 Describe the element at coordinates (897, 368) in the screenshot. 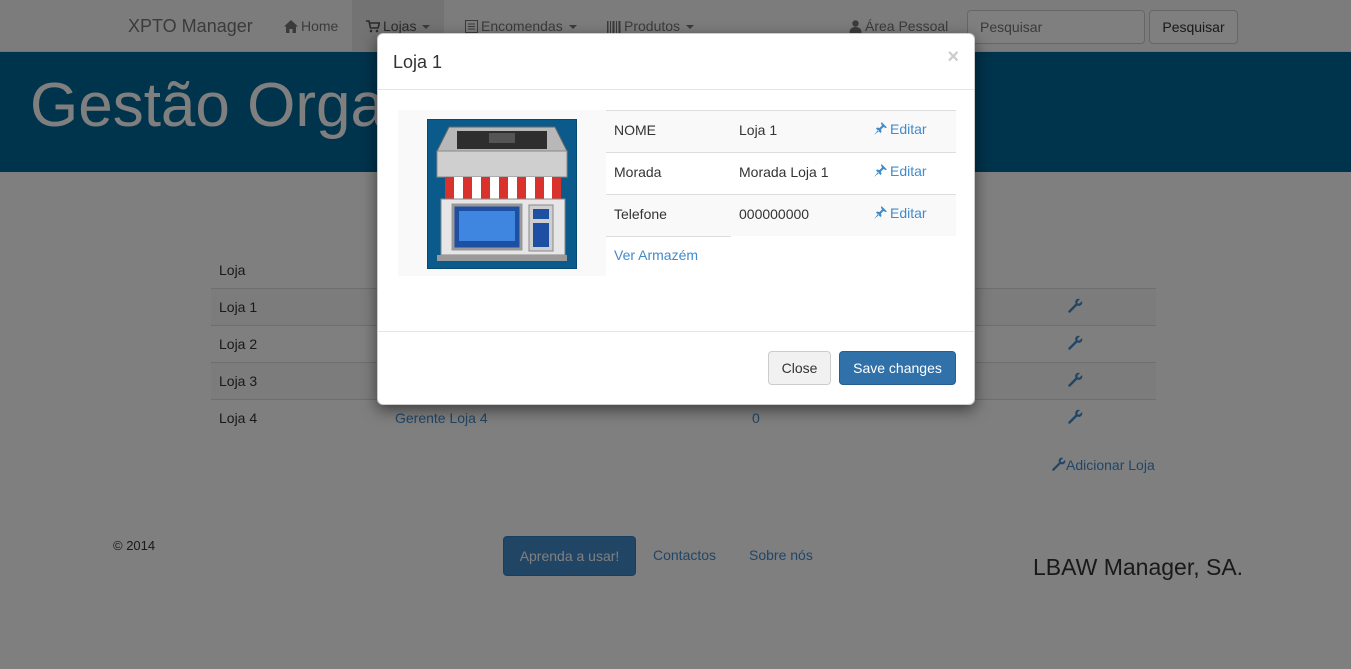

I see `save-changes-button: Save changes` at that location.